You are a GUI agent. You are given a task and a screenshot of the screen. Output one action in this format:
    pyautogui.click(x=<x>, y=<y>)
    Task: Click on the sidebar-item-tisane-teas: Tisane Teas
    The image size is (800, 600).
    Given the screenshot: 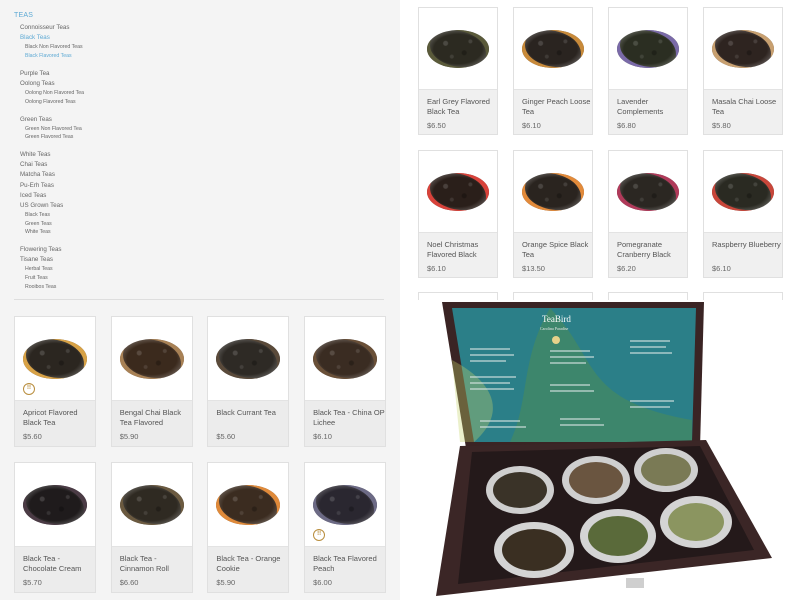 What is the action you would take?
    pyautogui.click(x=167, y=260)
    